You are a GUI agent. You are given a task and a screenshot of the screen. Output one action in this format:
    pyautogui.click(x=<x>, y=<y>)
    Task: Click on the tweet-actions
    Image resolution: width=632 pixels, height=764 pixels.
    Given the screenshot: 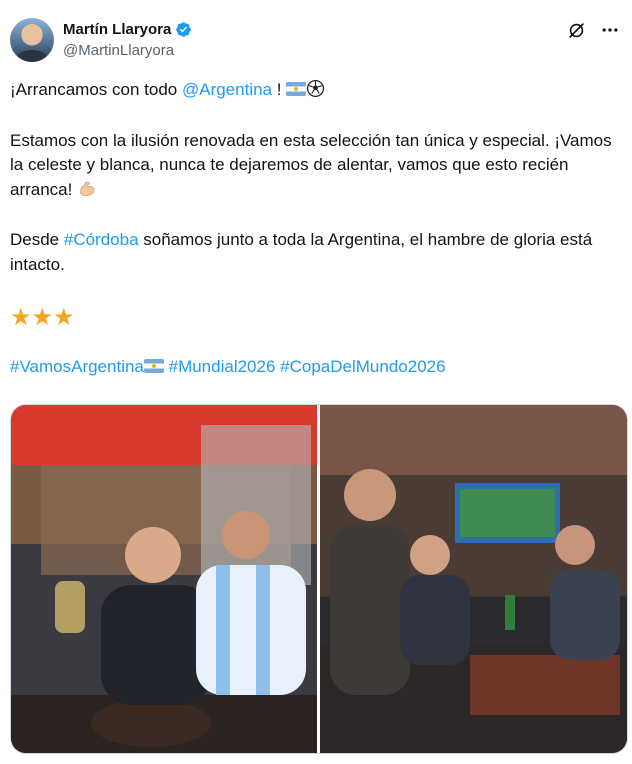 What is the action you would take?
    pyautogui.click(x=593, y=30)
    